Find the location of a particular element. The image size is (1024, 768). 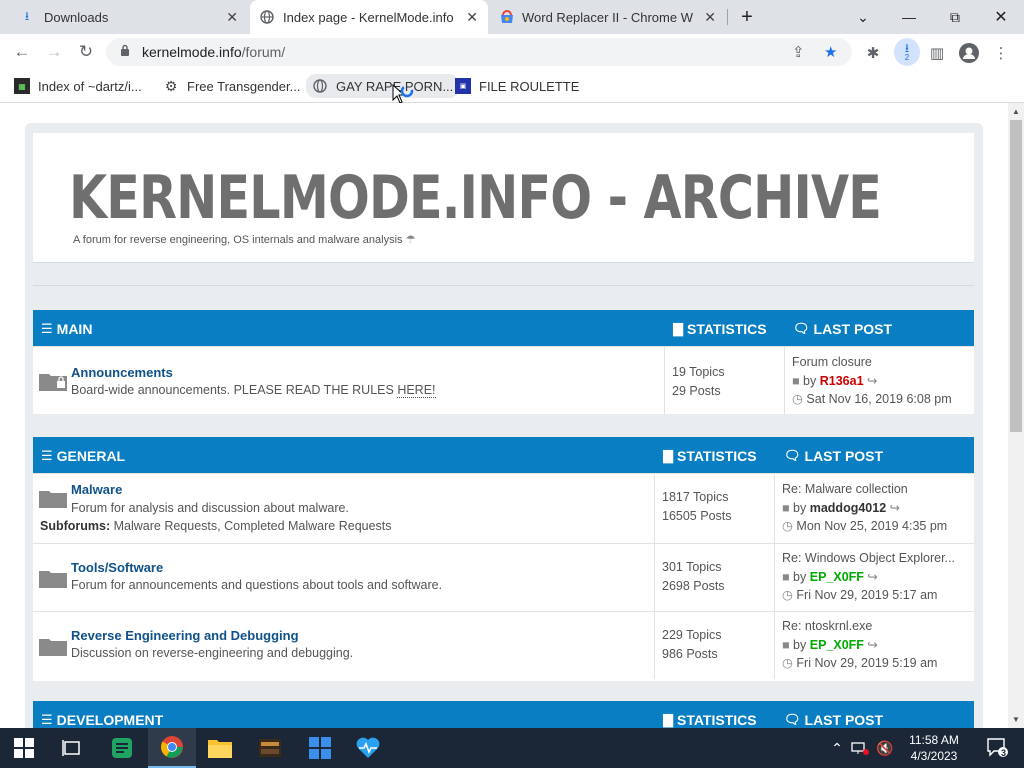

network-icon is located at coordinates (860, 748).